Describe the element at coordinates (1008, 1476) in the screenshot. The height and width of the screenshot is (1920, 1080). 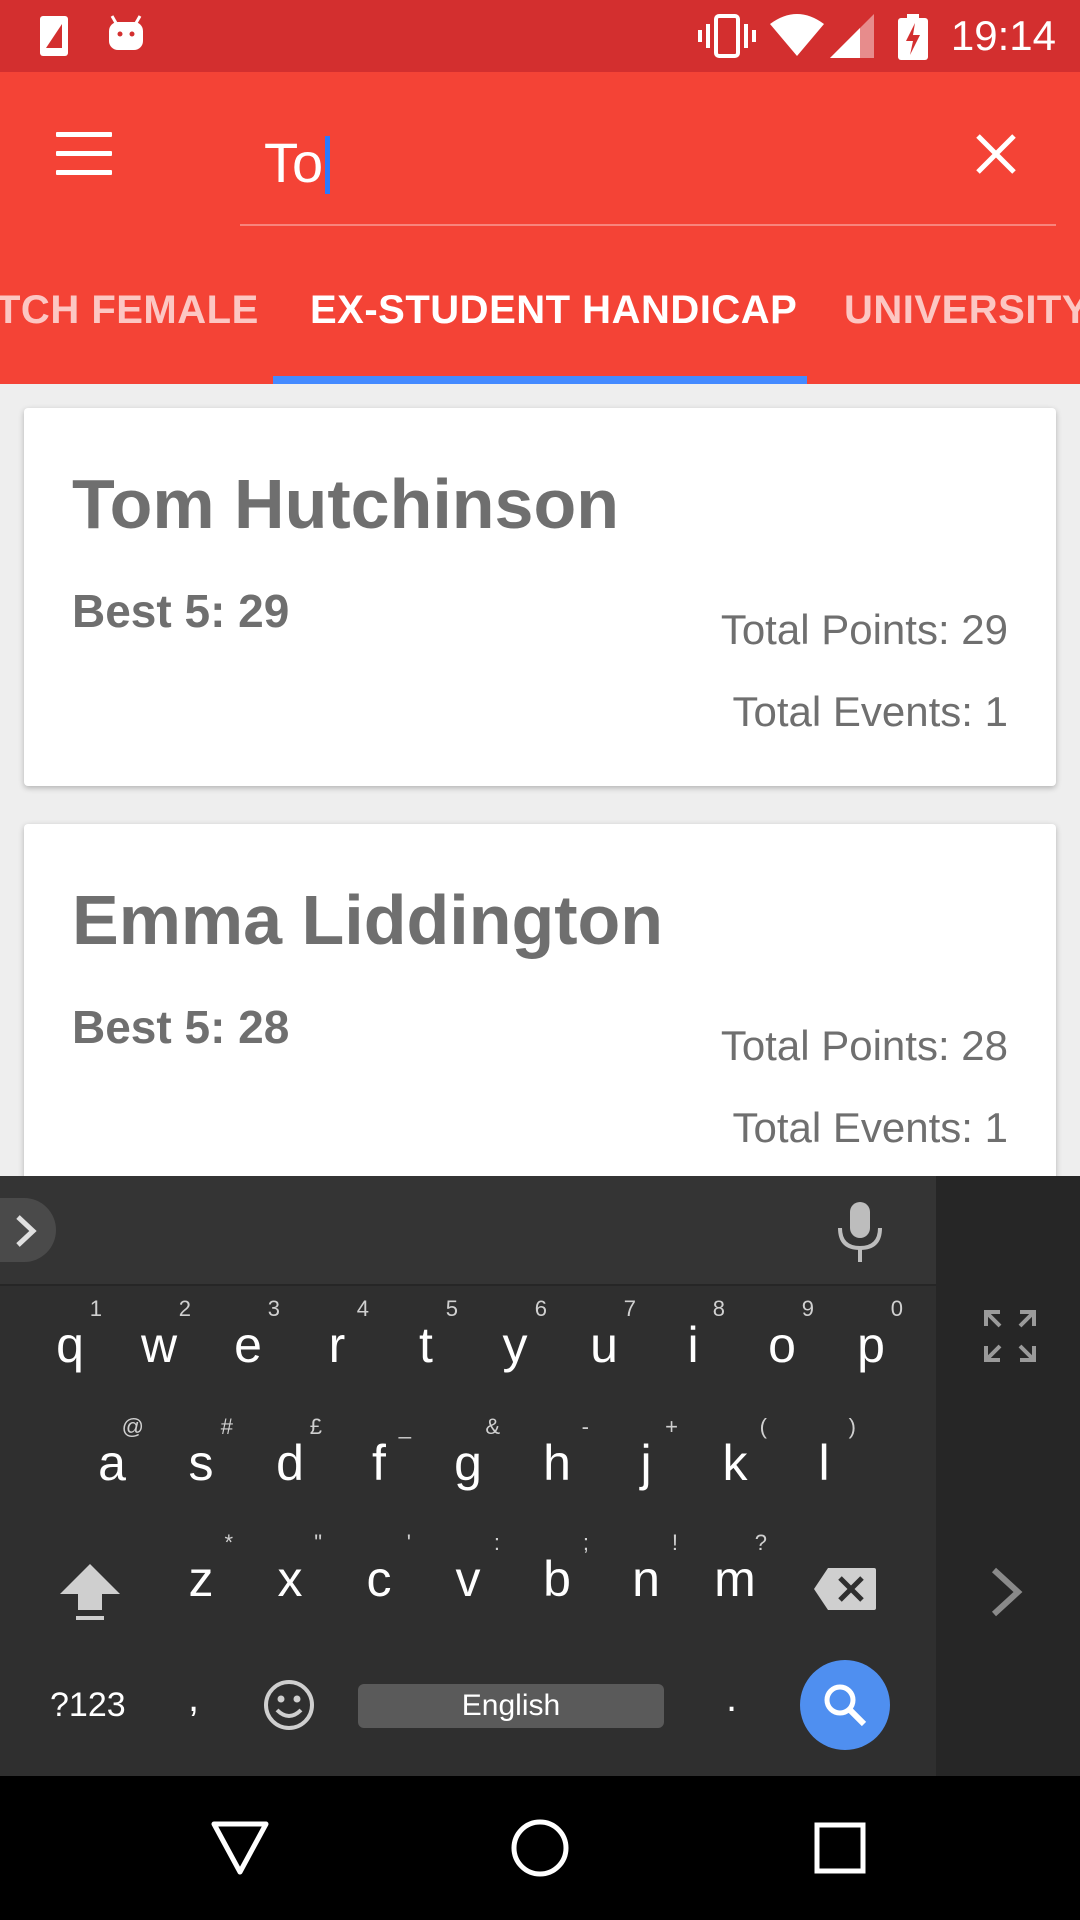
I see `keyboard-side-panel` at that location.